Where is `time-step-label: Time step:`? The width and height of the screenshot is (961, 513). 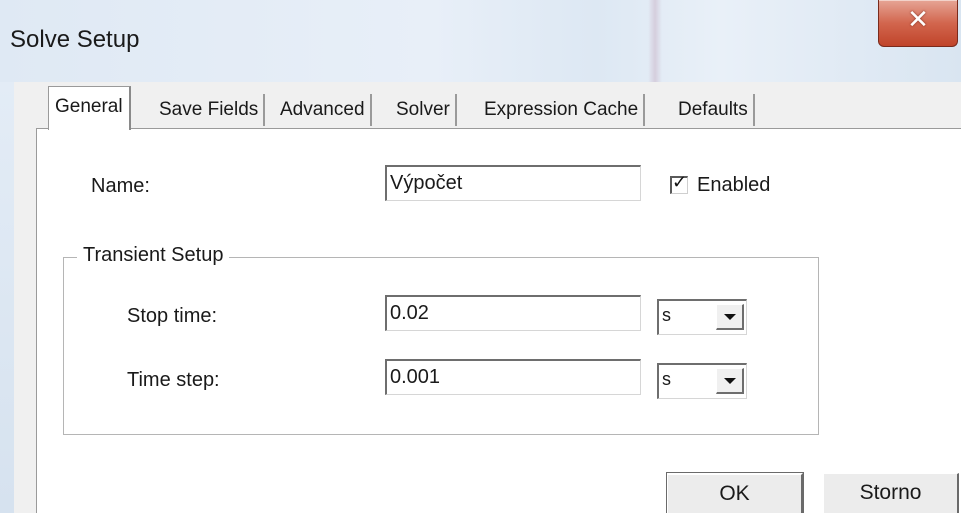 time-step-label: Time step: is located at coordinates (173, 380).